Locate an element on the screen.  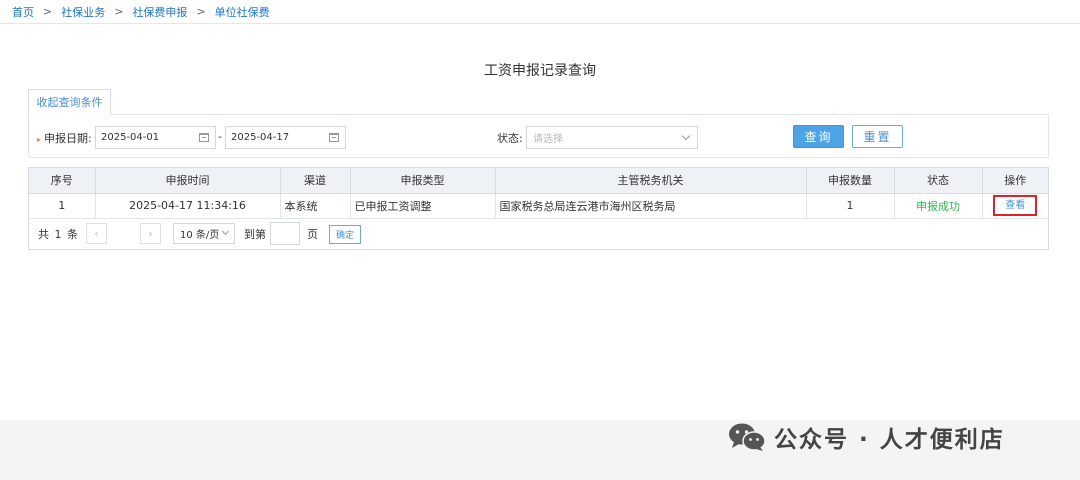
reset-button: 重置 is located at coordinates (877, 136).